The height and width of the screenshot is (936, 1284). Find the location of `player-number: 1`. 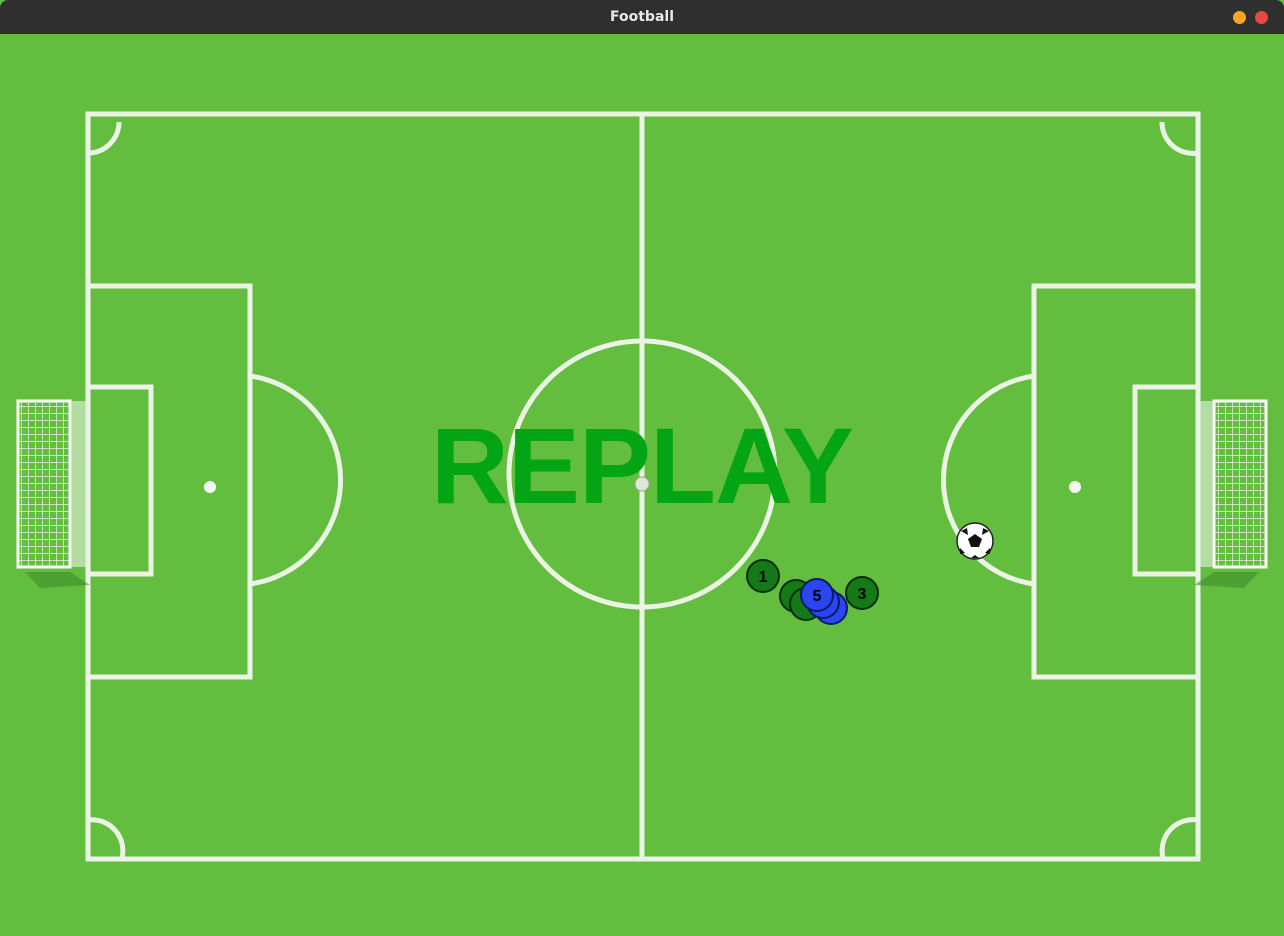

player-number: 1 is located at coordinates (763, 577).